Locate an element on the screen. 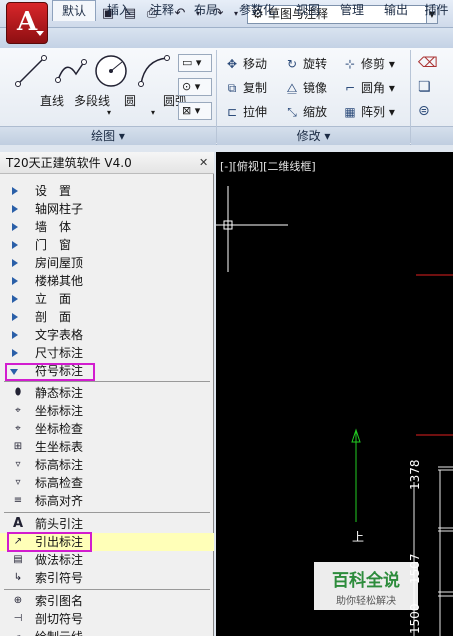 This screenshot has width=453, height=636. category-wall: 墙 体 is located at coordinates (107, 227).